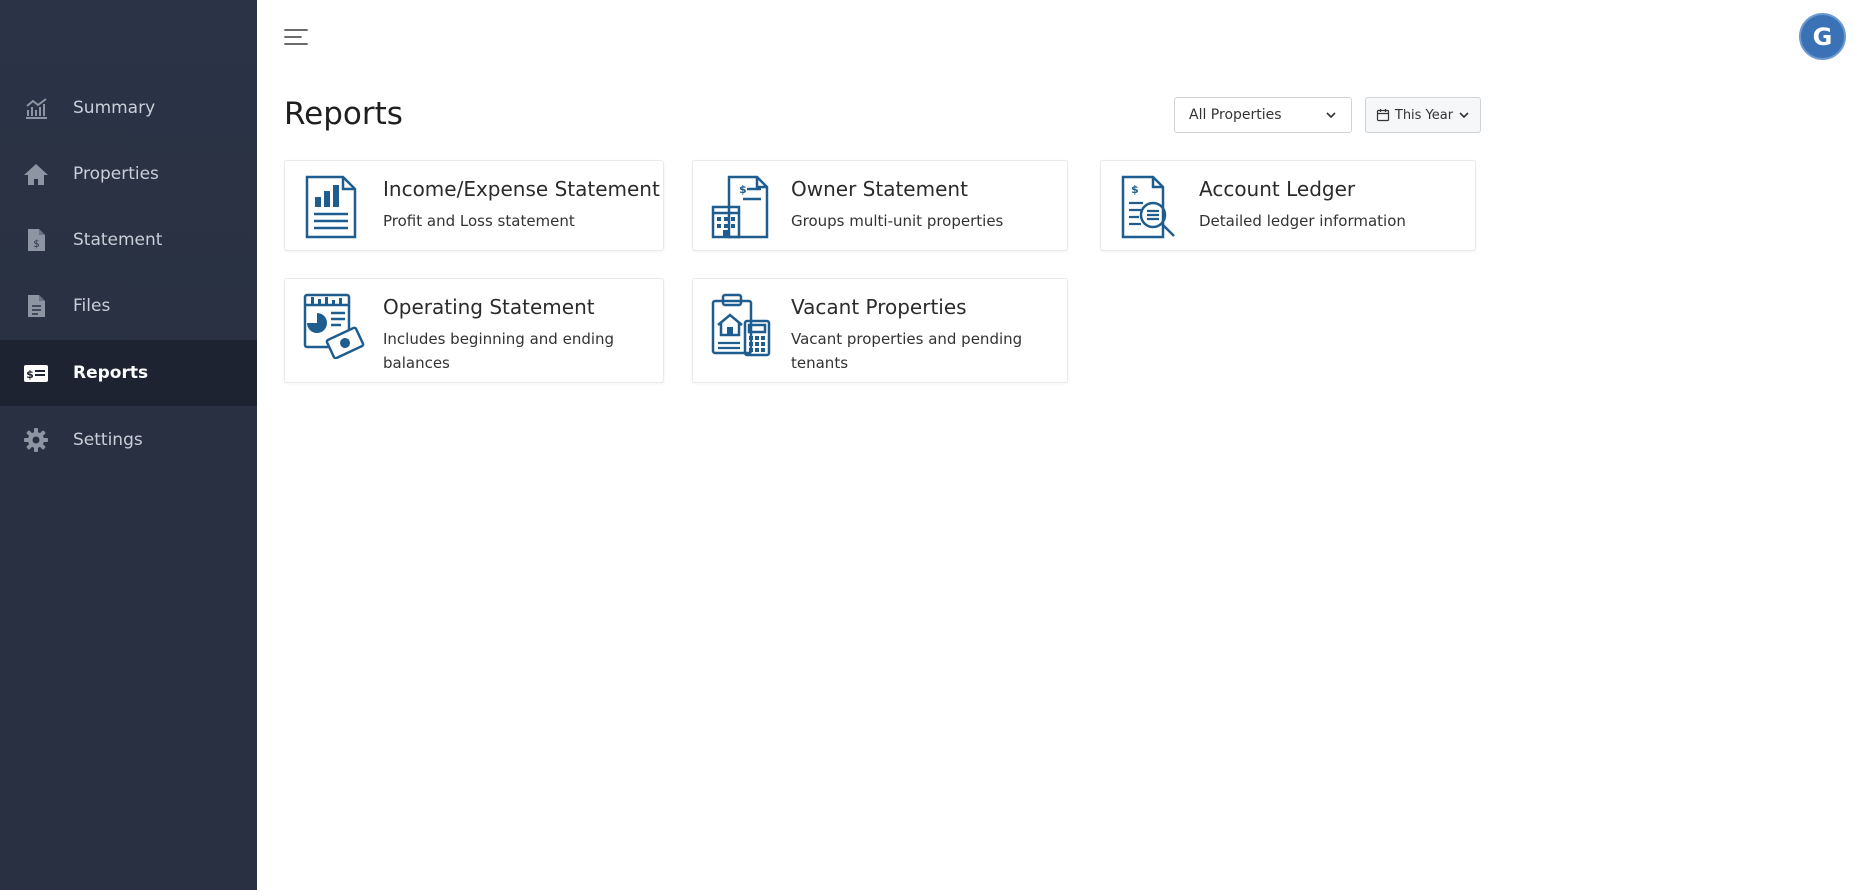  Describe the element at coordinates (334, 326) in the screenshot. I see `operating-statement-icon` at that location.